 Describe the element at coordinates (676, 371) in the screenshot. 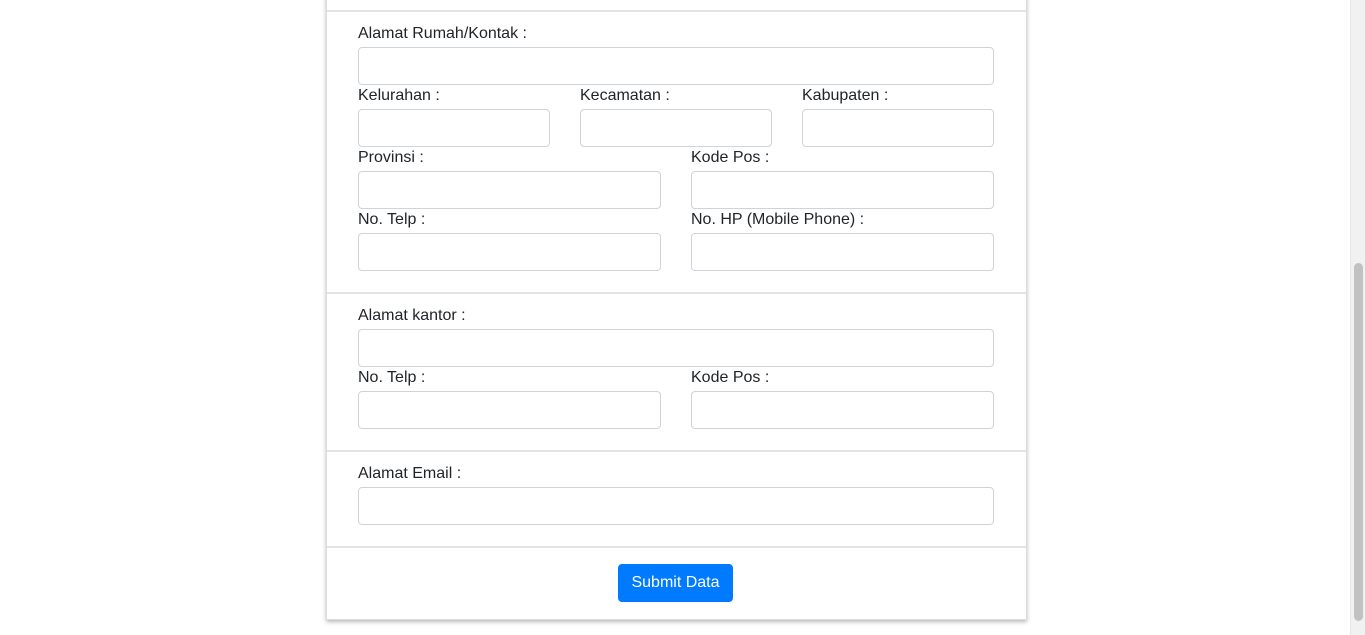

I see `office-address-section: Alamat kantor : No. Telp : Kode Pos :` at that location.